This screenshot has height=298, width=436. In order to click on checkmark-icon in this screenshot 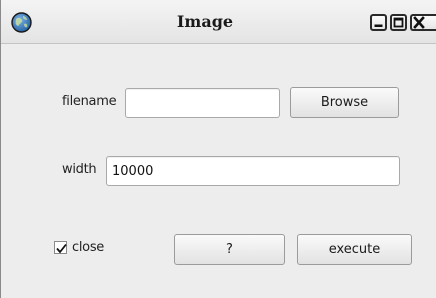, I will do `click(61, 248)`.